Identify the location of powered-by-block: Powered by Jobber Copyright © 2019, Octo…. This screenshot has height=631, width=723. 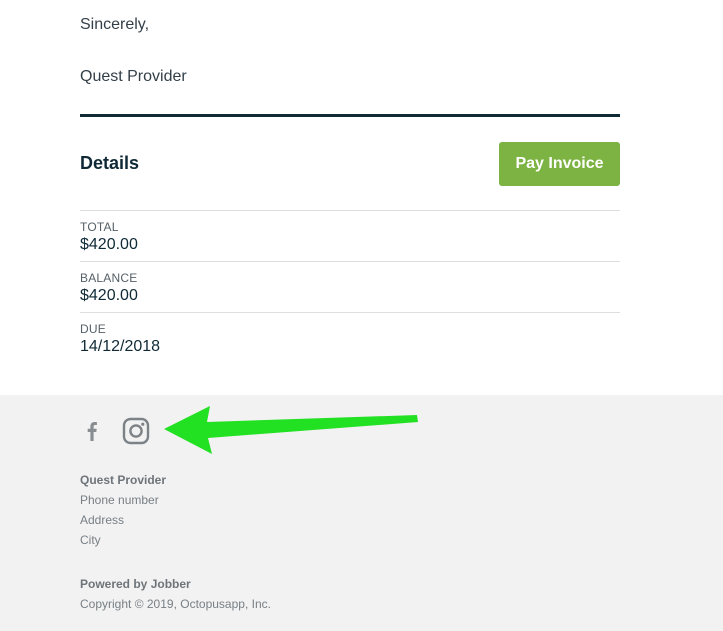
(175, 594).